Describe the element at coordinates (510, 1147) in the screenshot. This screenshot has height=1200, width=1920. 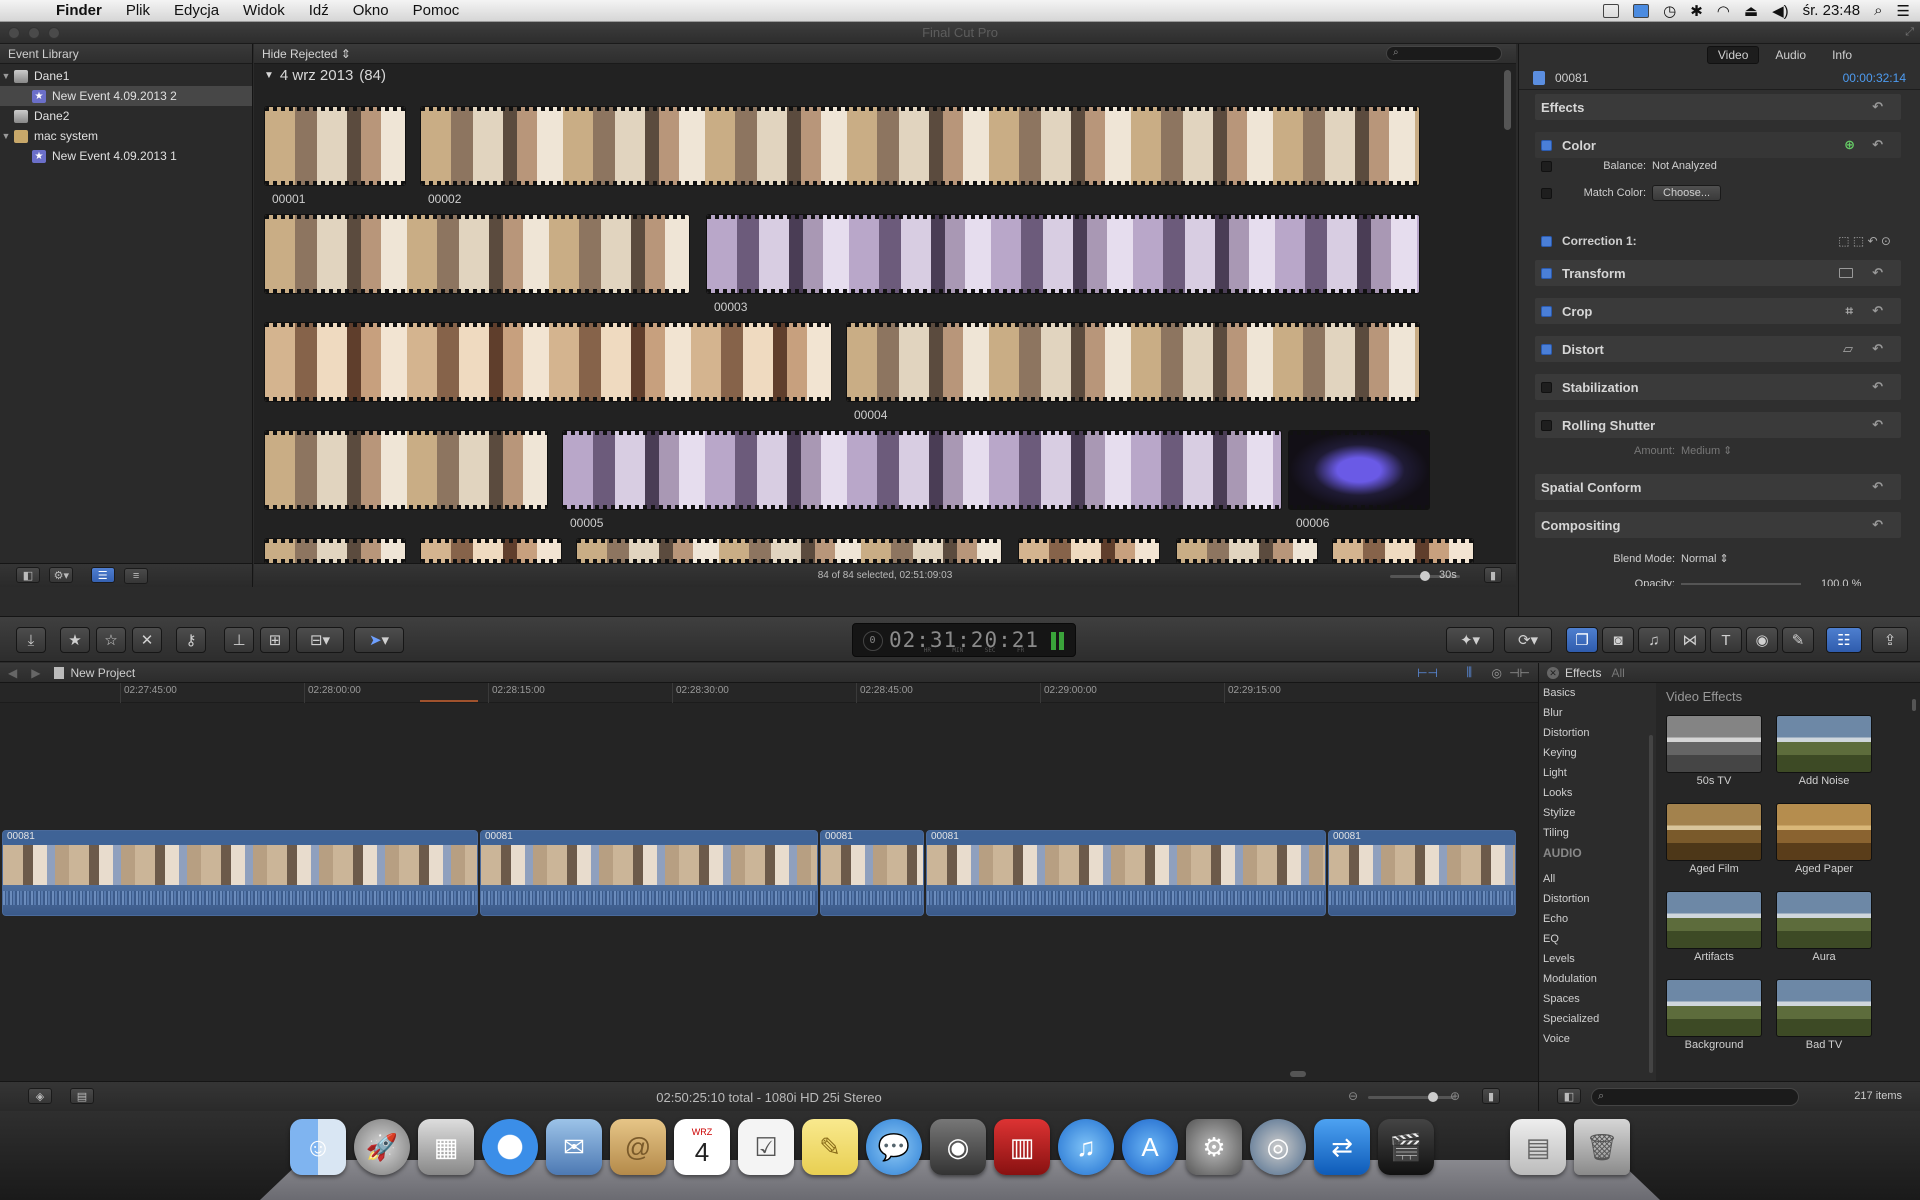
I see `safari-icon: ✧` at that location.